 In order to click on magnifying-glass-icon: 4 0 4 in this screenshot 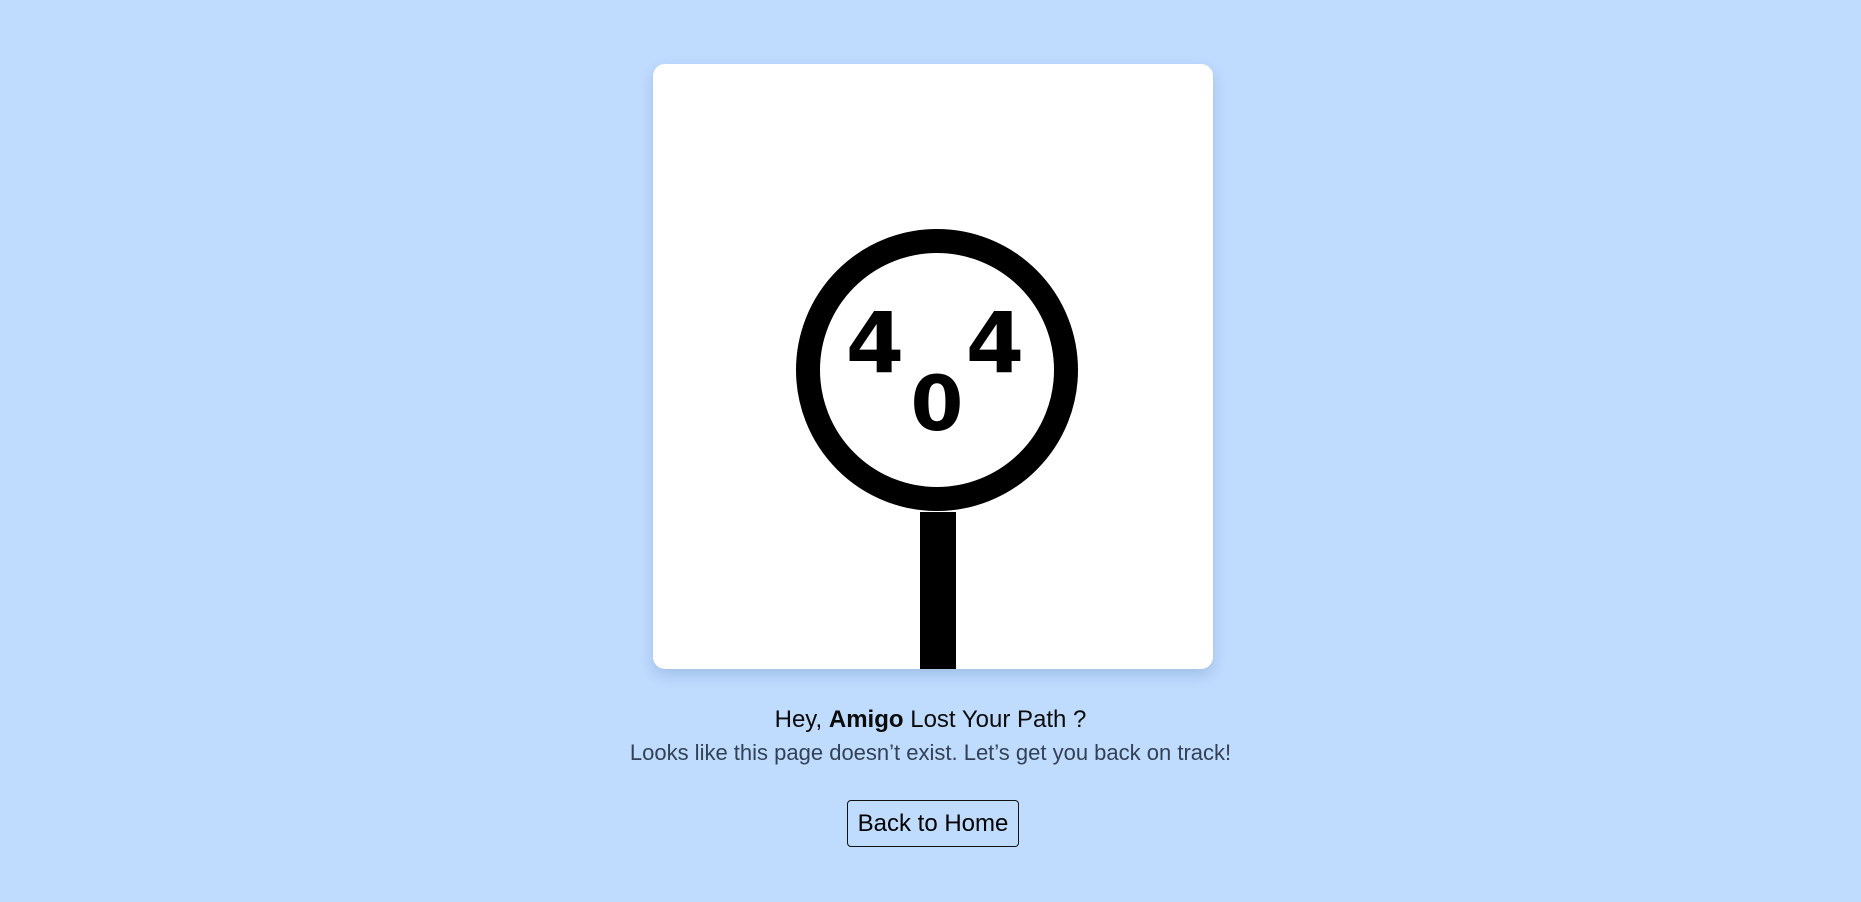, I will do `click(937, 449)`.